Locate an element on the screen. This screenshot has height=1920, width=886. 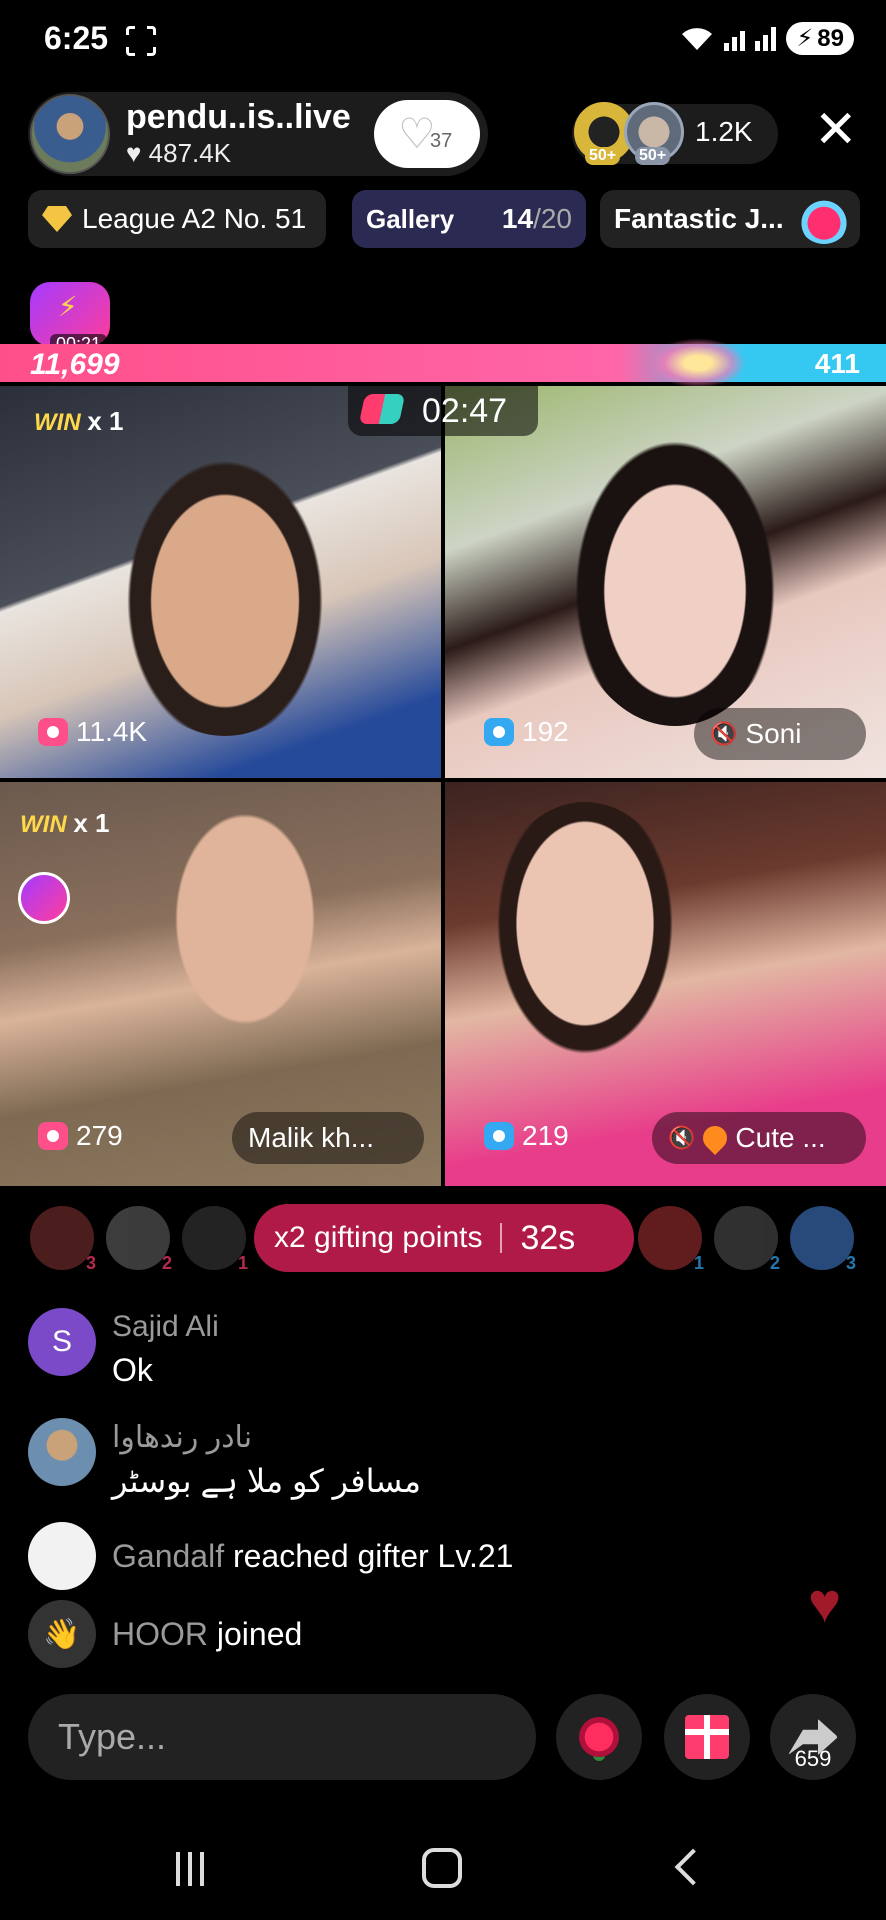
host-avatar is located at coordinates (70, 134).